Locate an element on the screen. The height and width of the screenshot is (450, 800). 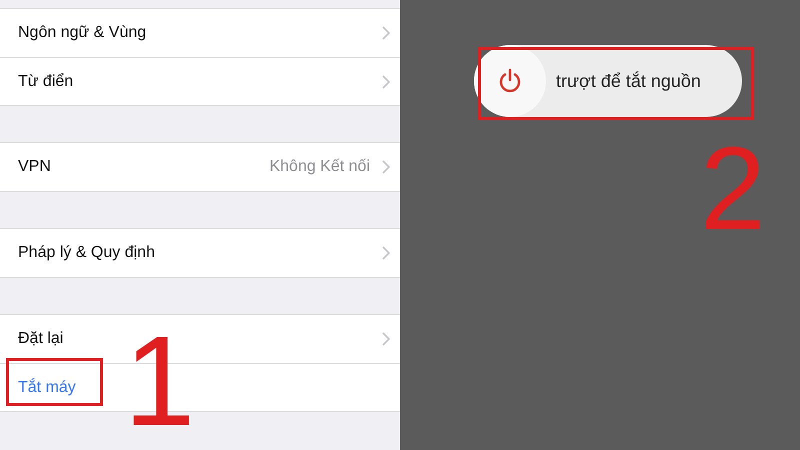
slider-label: trượt để tắt nguồn is located at coordinates (628, 81).